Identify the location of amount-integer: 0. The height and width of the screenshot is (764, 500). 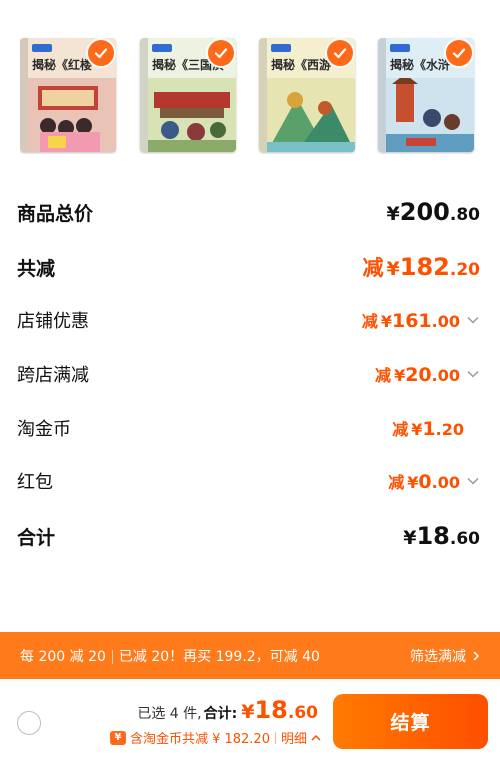
(425, 482).